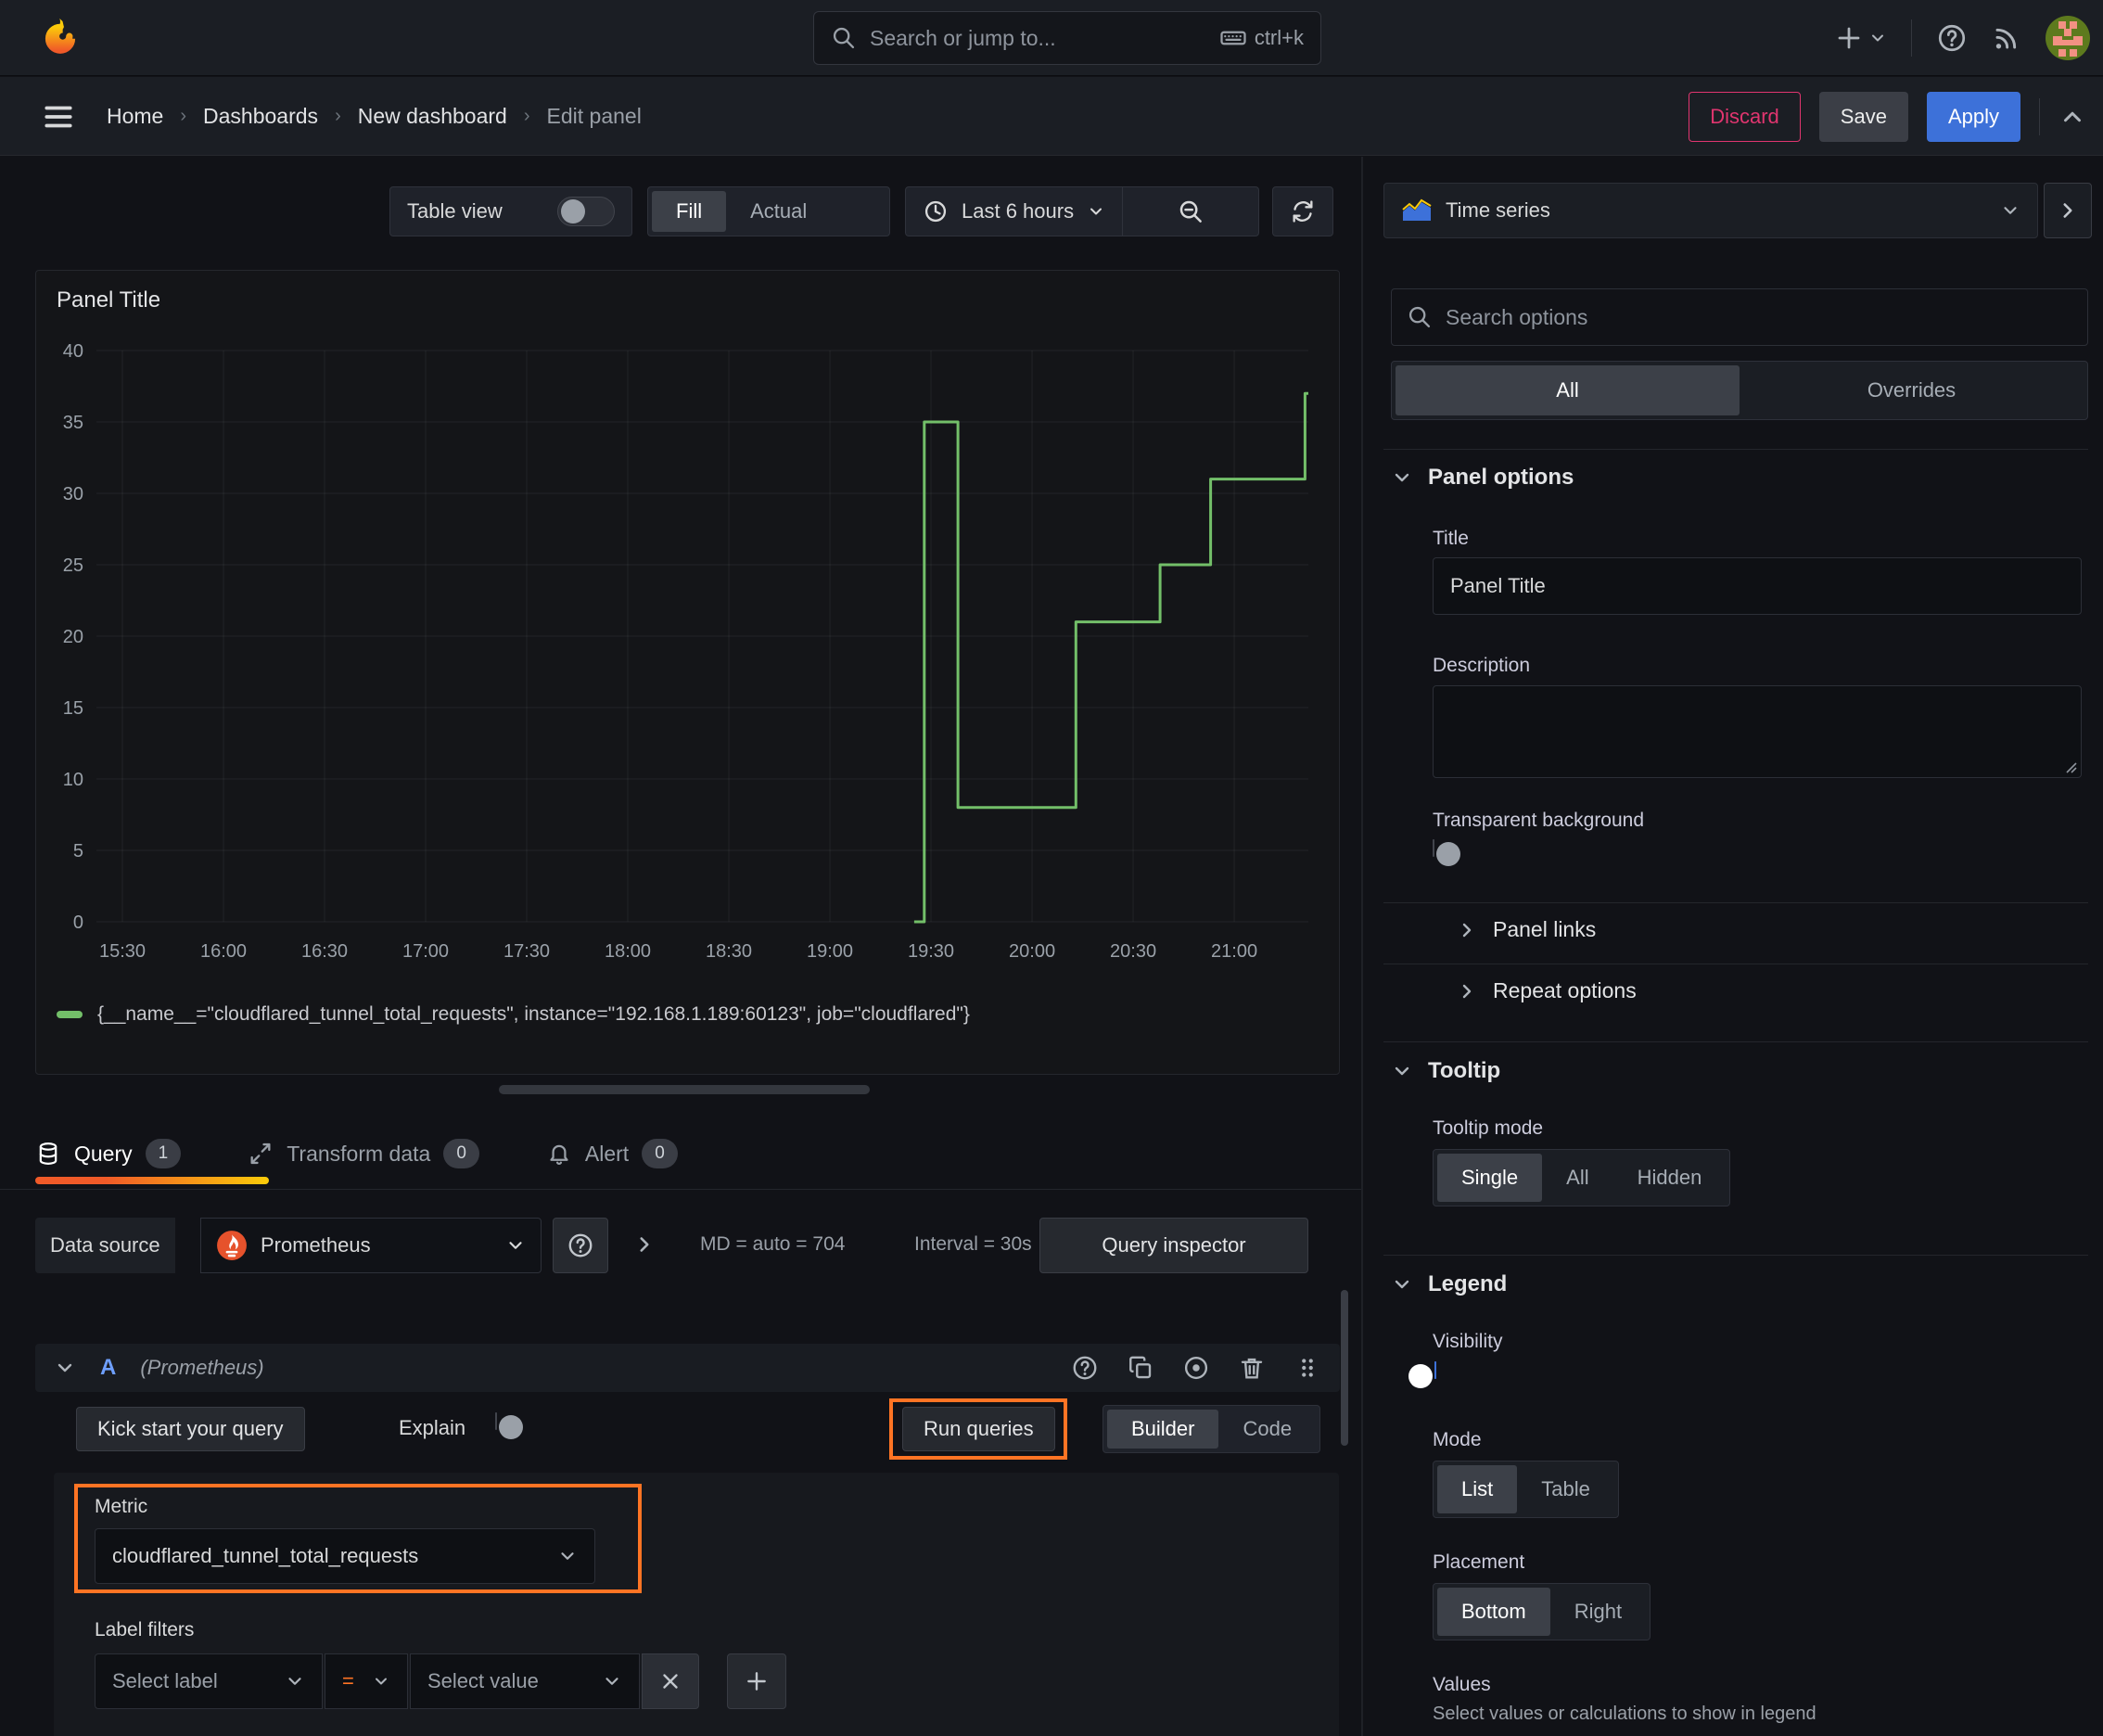 The image size is (2103, 1736). Describe the element at coordinates (1344, 1368) in the screenshot. I see `scrollbar-thumb` at that location.